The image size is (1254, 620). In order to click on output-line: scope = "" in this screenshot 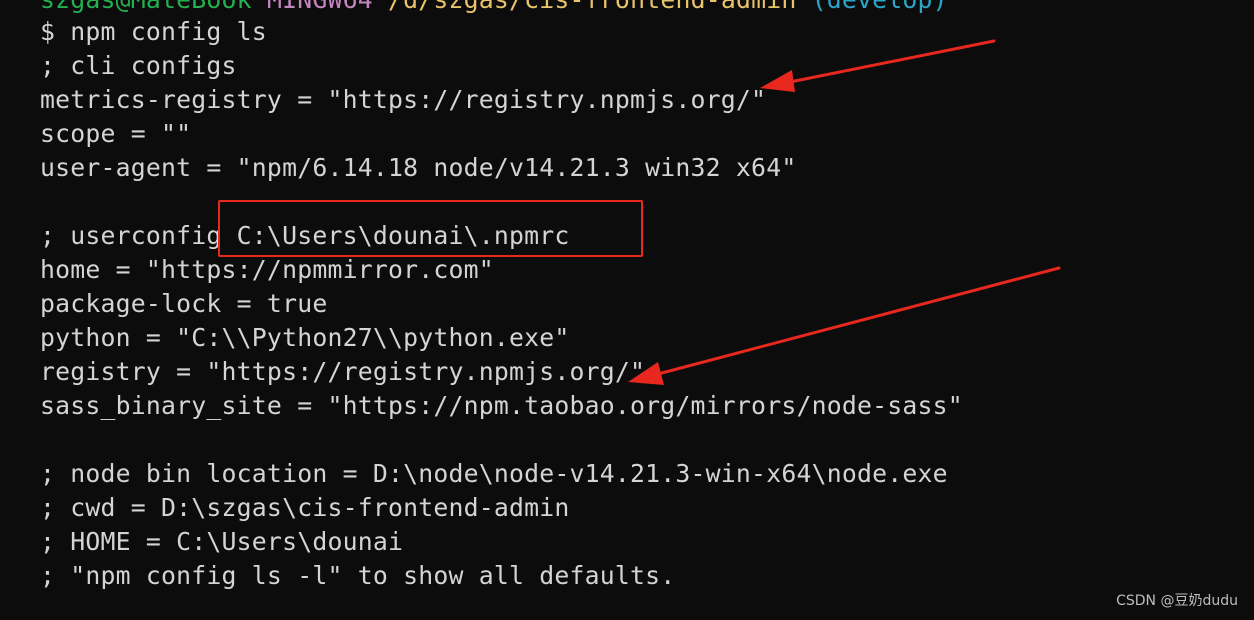, I will do `click(116, 133)`.